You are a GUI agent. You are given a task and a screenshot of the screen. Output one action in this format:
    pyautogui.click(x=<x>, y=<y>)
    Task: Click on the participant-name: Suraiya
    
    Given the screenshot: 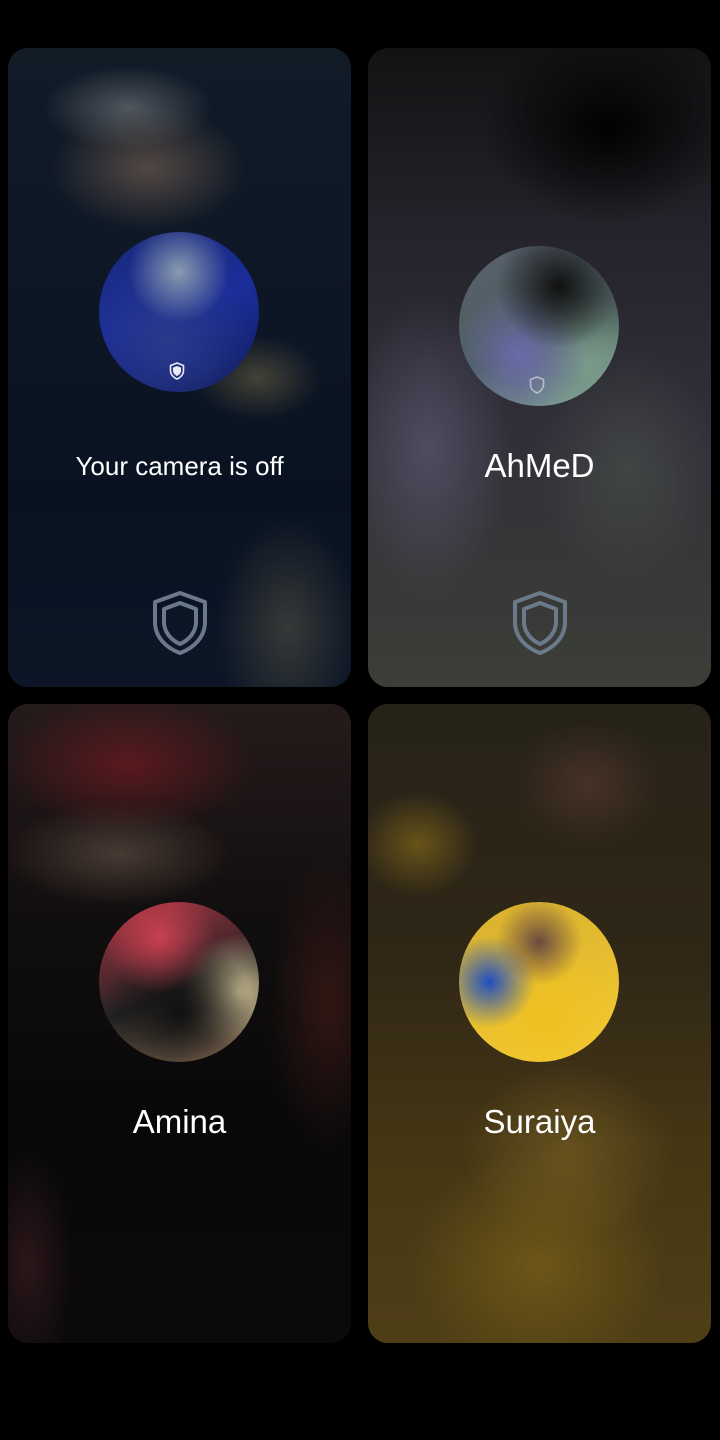 What is the action you would take?
    pyautogui.click(x=539, y=1121)
    